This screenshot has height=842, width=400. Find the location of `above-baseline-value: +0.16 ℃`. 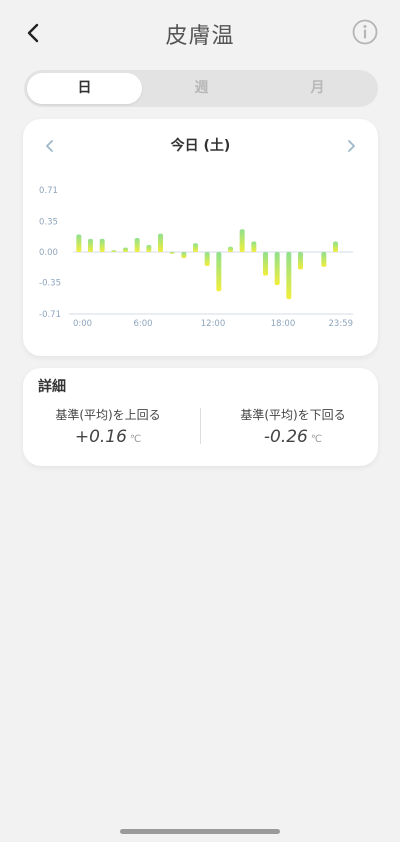

above-baseline-value: +0.16 ℃ is located at coordinates (108, 437).